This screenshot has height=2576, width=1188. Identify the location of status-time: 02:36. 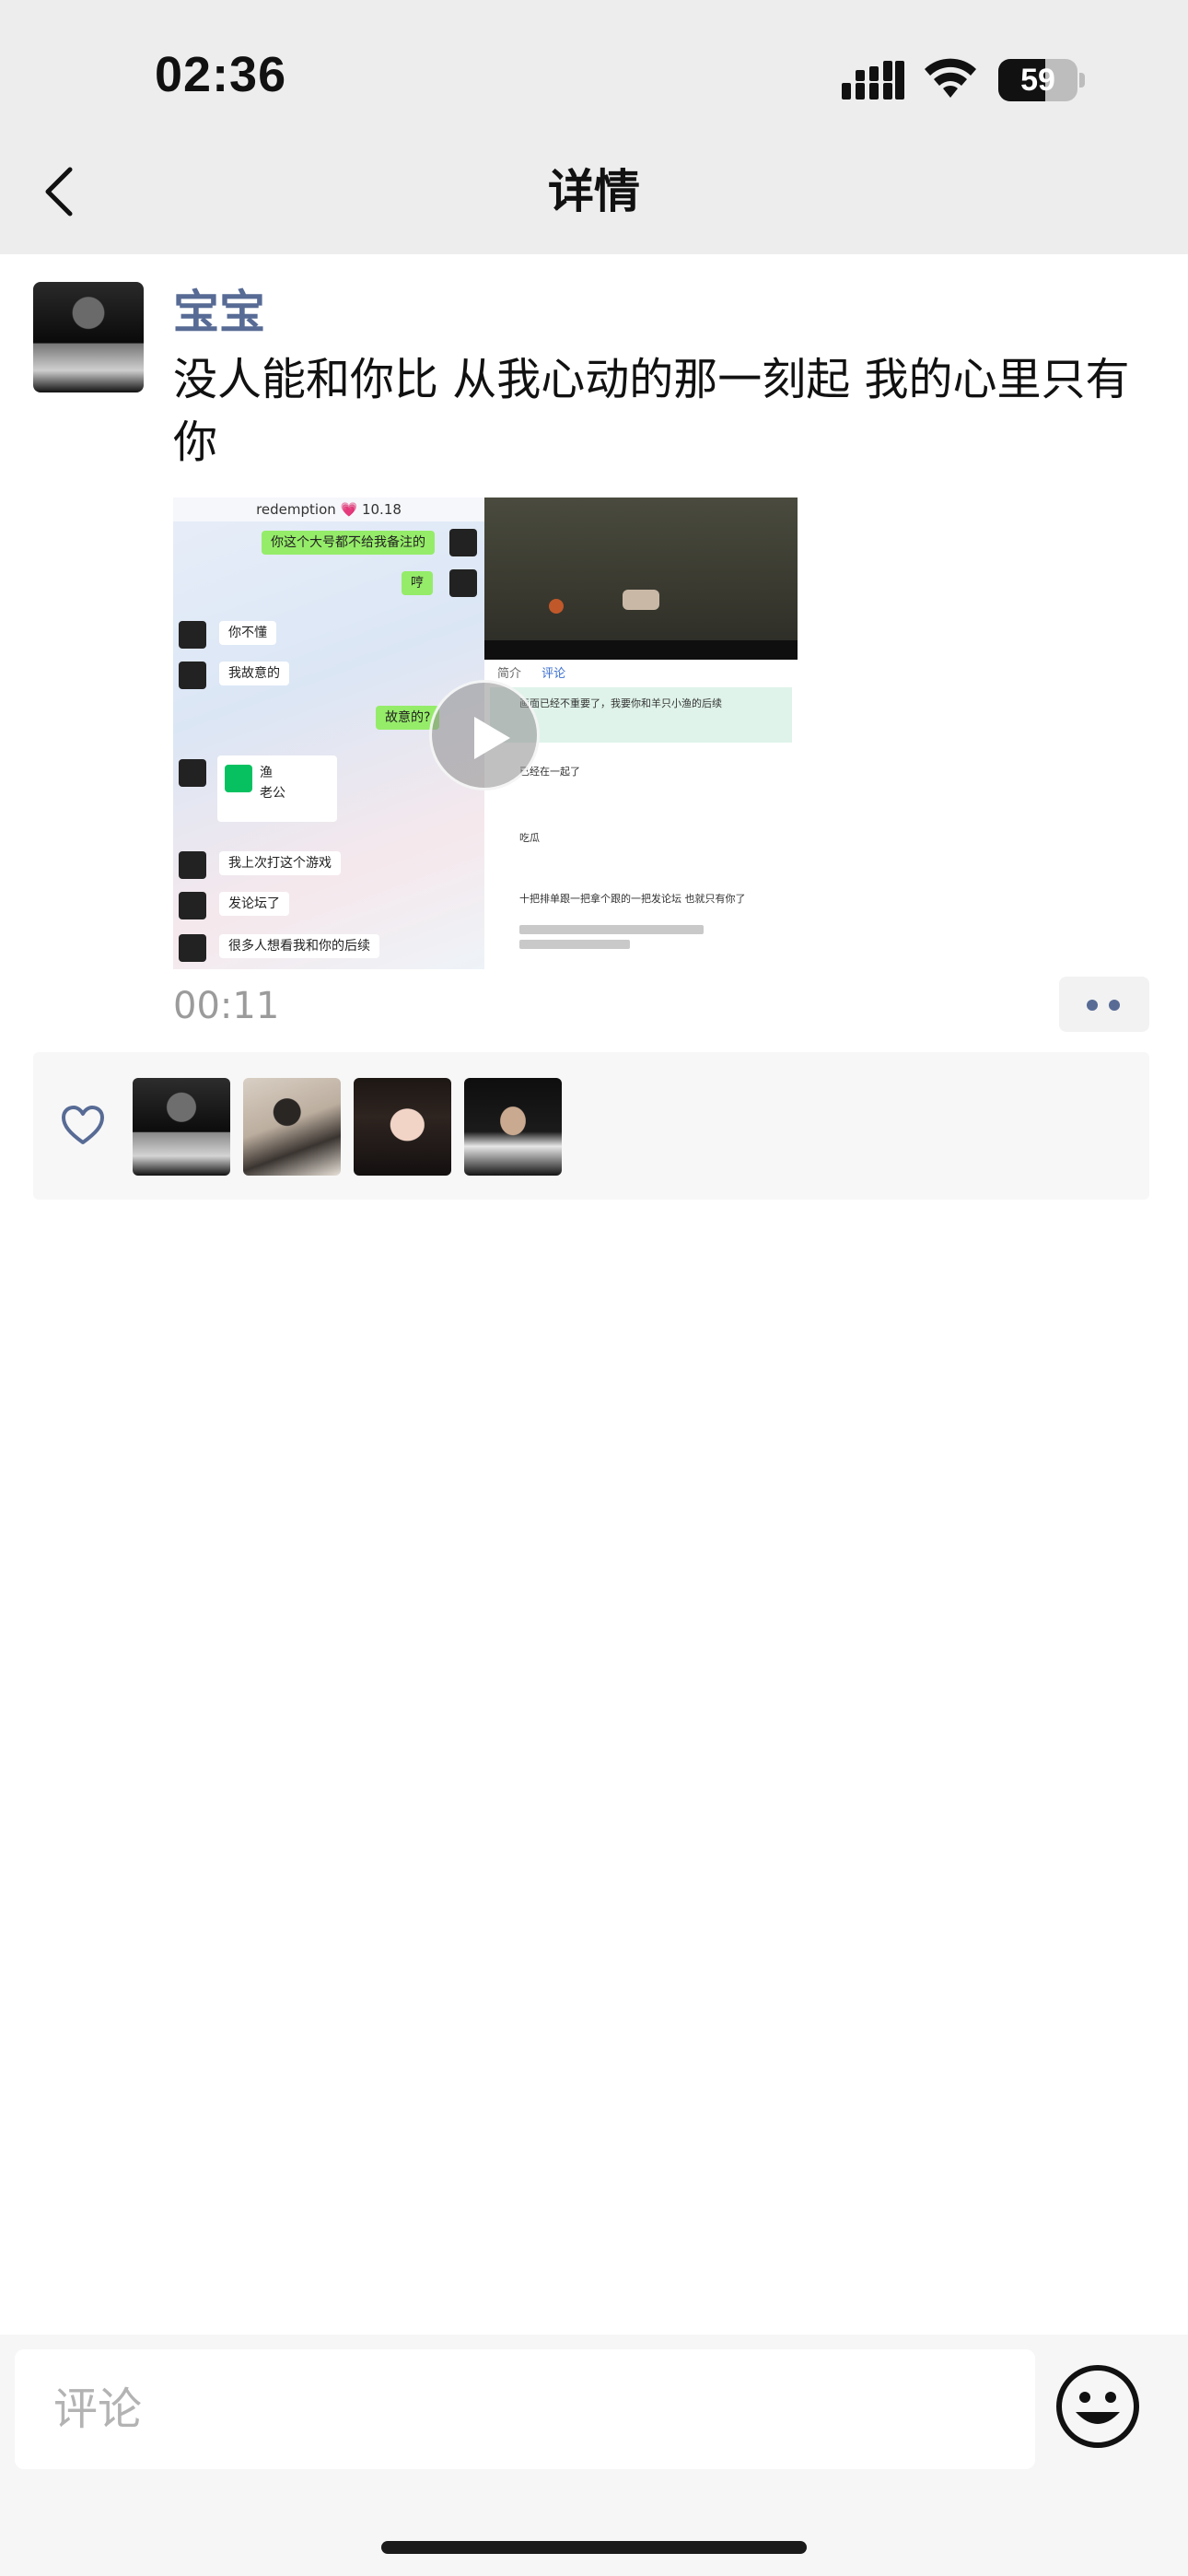
(221, 74).